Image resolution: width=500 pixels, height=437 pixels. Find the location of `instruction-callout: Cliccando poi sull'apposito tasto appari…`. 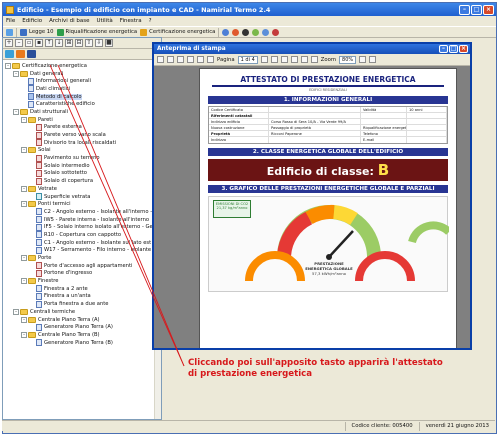

instruction-callout: Cliccando poi sull'apposito tasto appari… is located at coordinates (333, 368).